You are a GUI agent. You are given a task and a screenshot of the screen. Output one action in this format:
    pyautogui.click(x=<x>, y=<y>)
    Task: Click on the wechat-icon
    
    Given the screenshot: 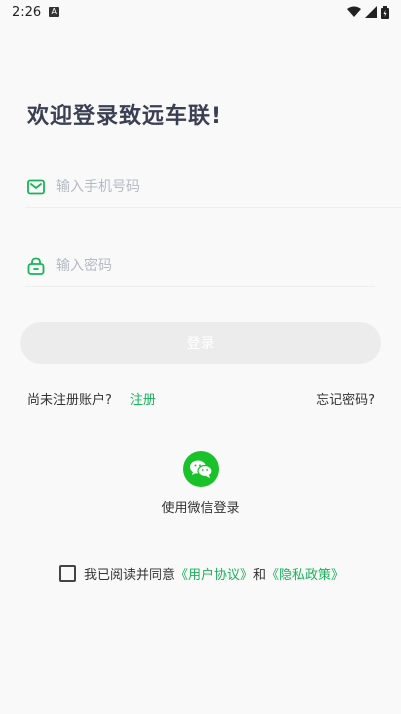 What is the action you would take?
    pyautogui.click(x=201, y=469)
    